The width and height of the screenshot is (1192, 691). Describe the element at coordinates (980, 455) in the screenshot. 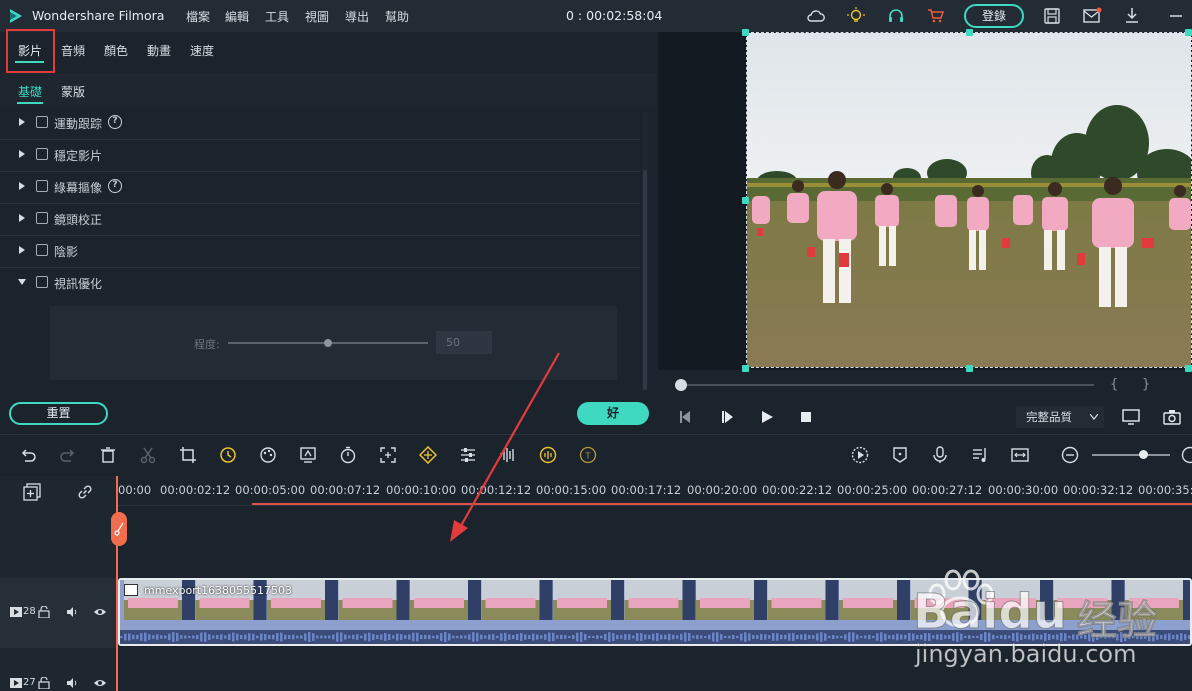

I see `audio-mixer-icon` at that location.